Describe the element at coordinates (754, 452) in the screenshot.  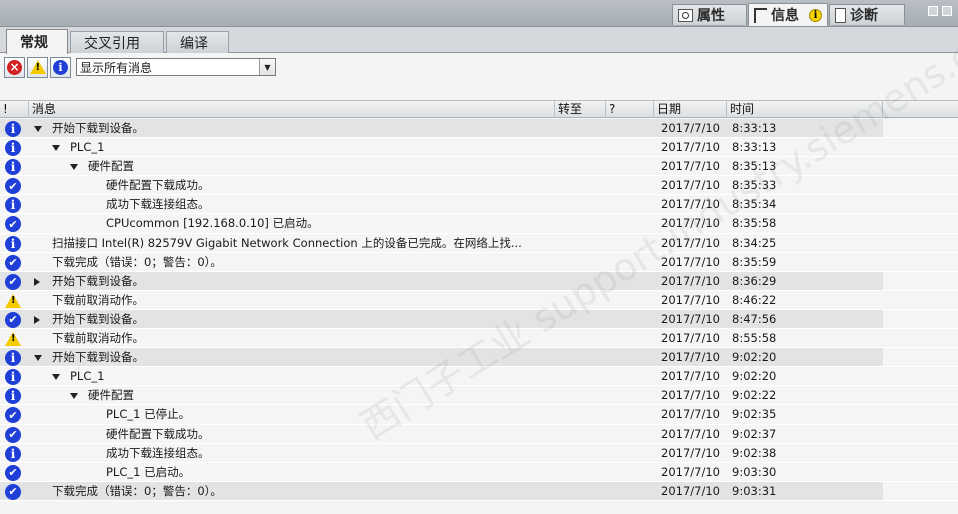
I see `message-time: 9:02:38` at that location.